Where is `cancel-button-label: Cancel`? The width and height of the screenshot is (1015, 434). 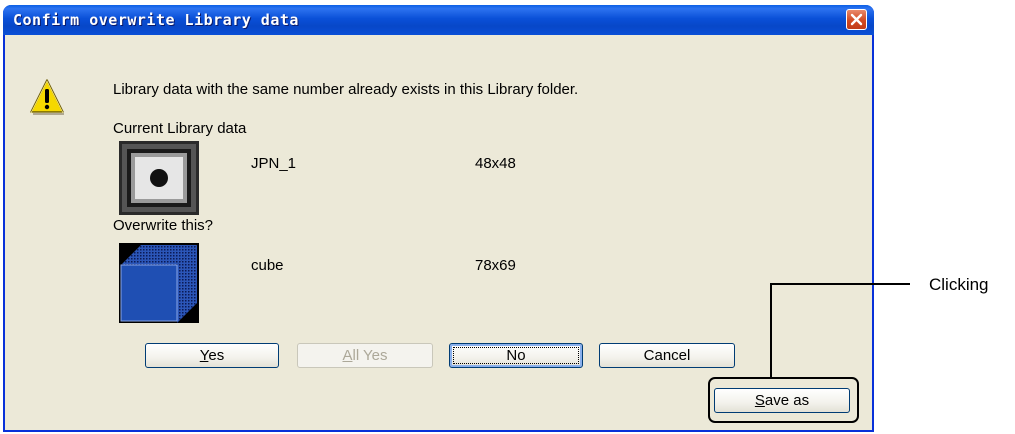 cancel-button-label: Cancel is located at coordinates (667, 355).